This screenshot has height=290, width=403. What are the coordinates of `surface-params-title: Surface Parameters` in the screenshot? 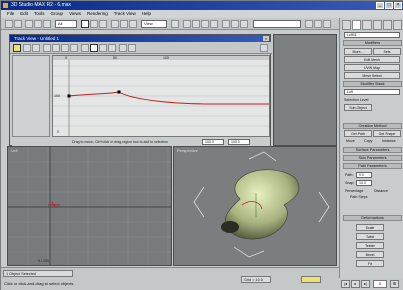 It's located at (372, 150).